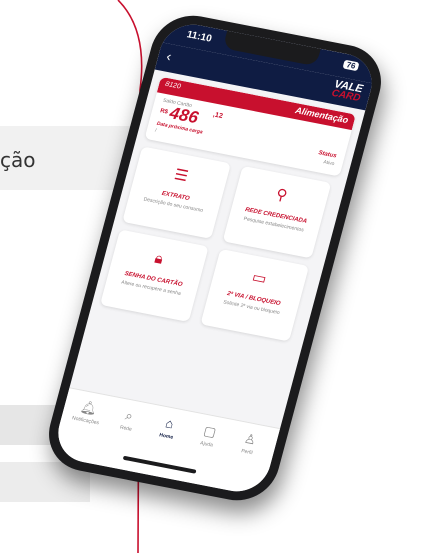 The height and width of the screenshot is (553, 421). Describe the element at coordinates (322, 115) in the screenshot. I see `card-type: Alimentação` at that location.